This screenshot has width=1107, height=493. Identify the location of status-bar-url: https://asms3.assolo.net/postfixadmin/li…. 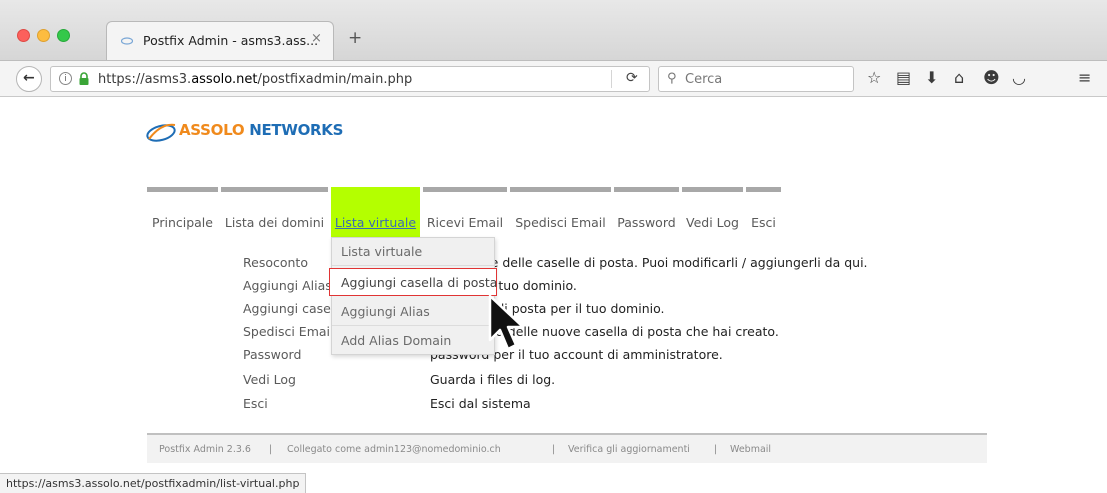
(153, 483).